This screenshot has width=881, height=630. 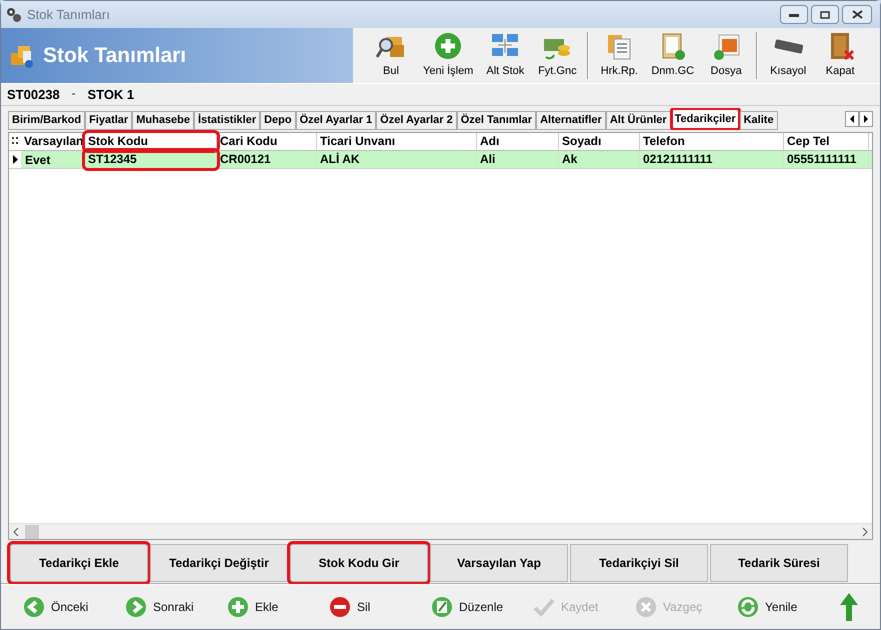 I want to click on toolbar-button: Hrk.Rp., so click(x=619, y=55).